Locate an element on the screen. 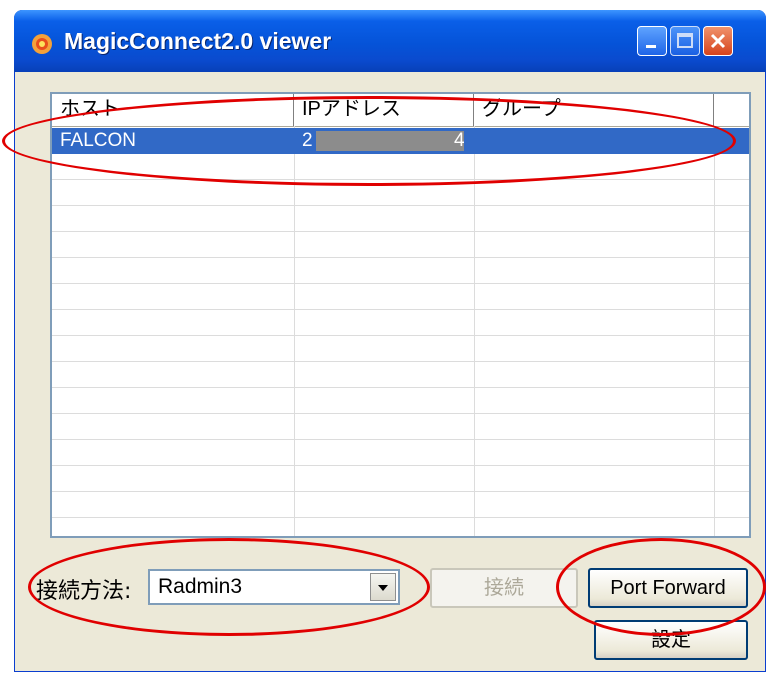 Image resolution: width=769 pixels, height=675 pixels. close-icon is located at coordinates (718, 41).